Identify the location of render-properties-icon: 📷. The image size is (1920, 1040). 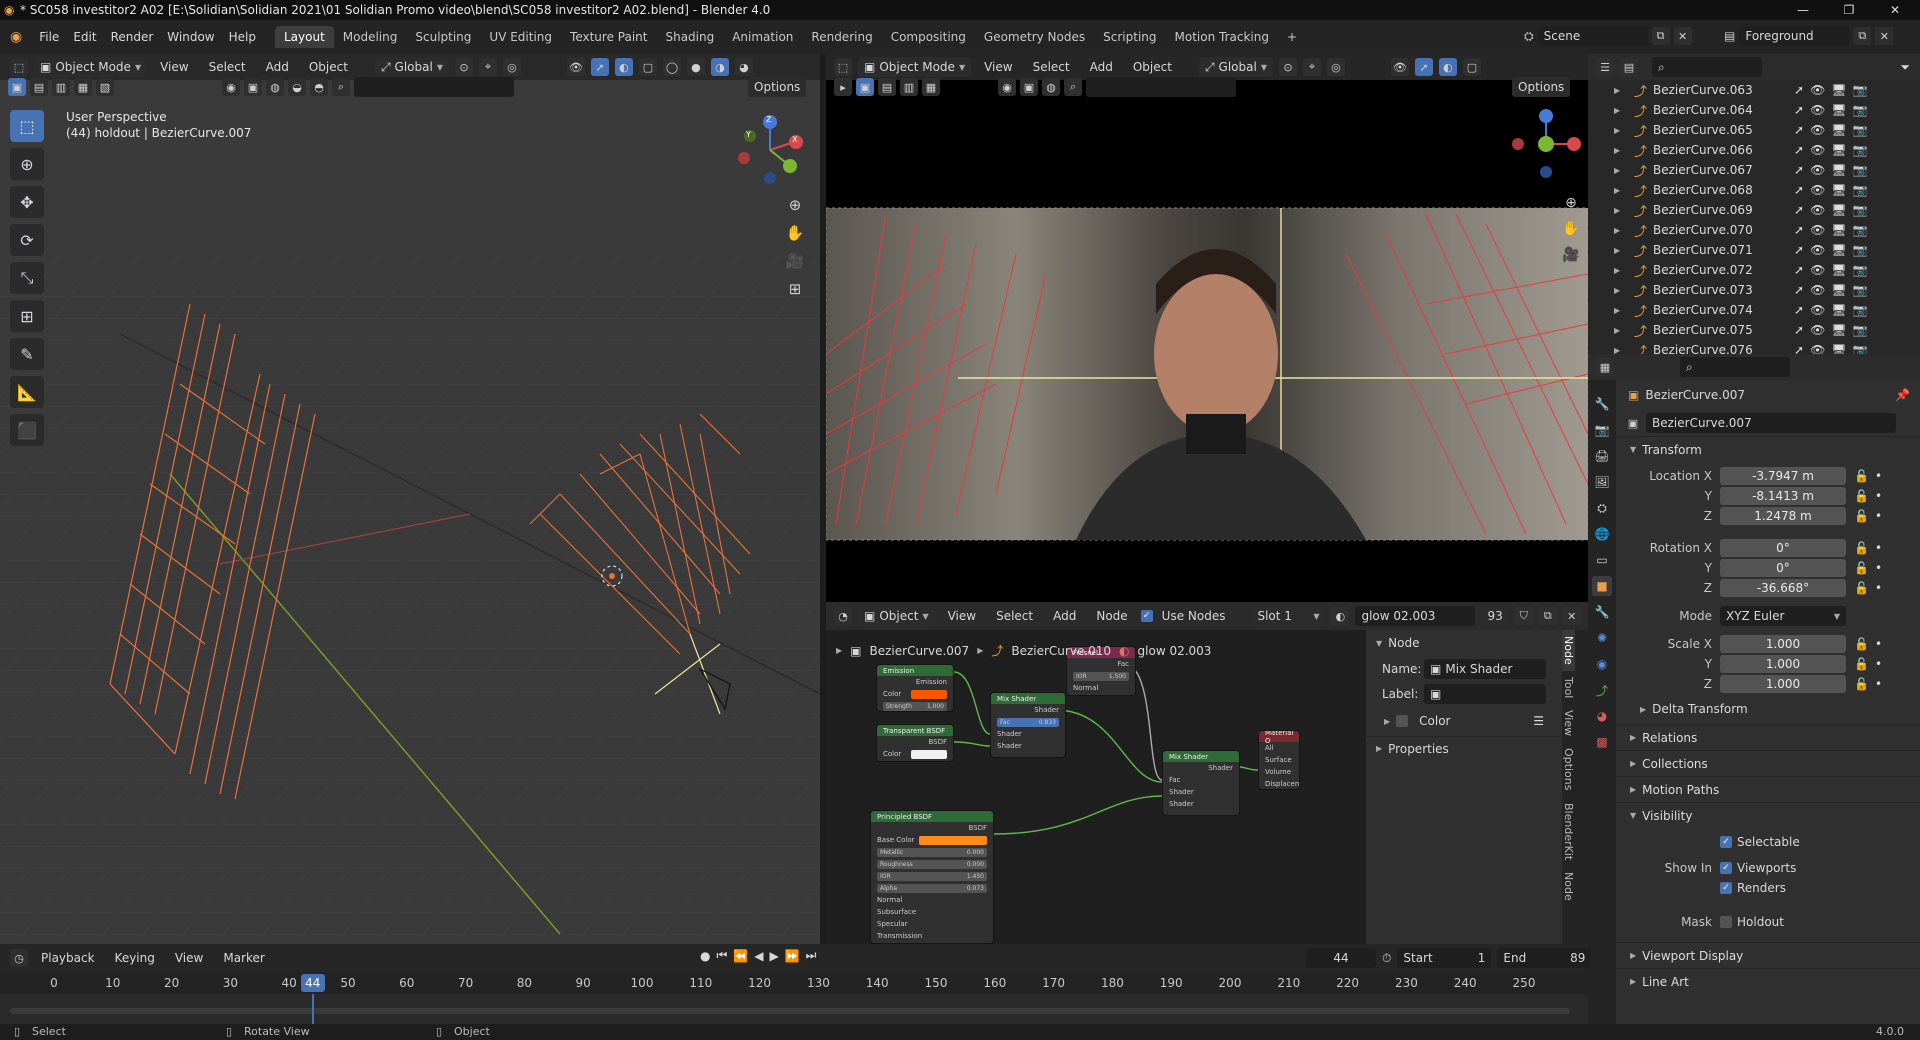
(1602, 430).